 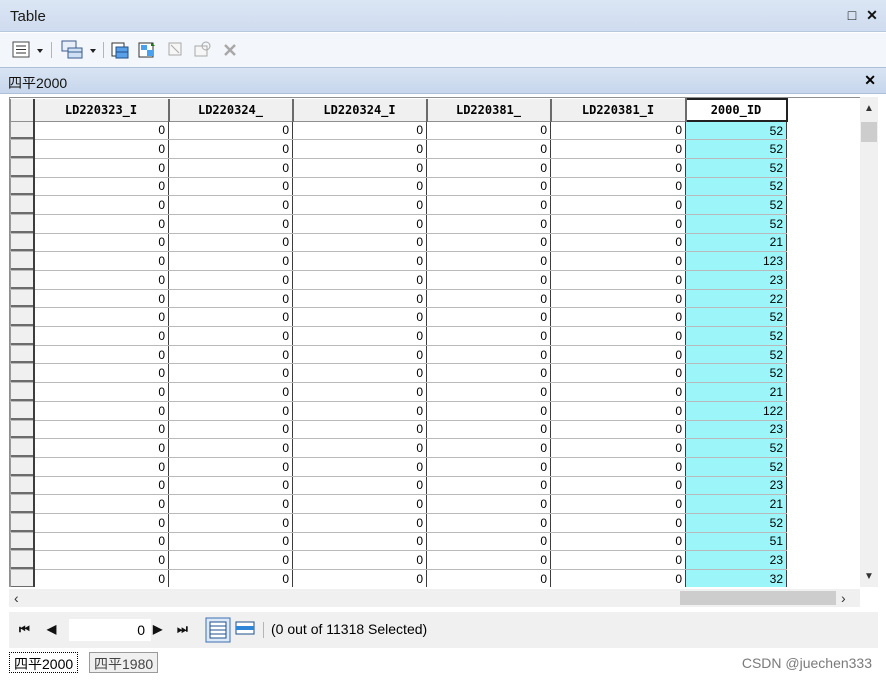 What do you see at coordinates (398, 392) in the screenshot?
I see `table-row: 0 0 0 0 0 21` at bounding box center [398, 392].